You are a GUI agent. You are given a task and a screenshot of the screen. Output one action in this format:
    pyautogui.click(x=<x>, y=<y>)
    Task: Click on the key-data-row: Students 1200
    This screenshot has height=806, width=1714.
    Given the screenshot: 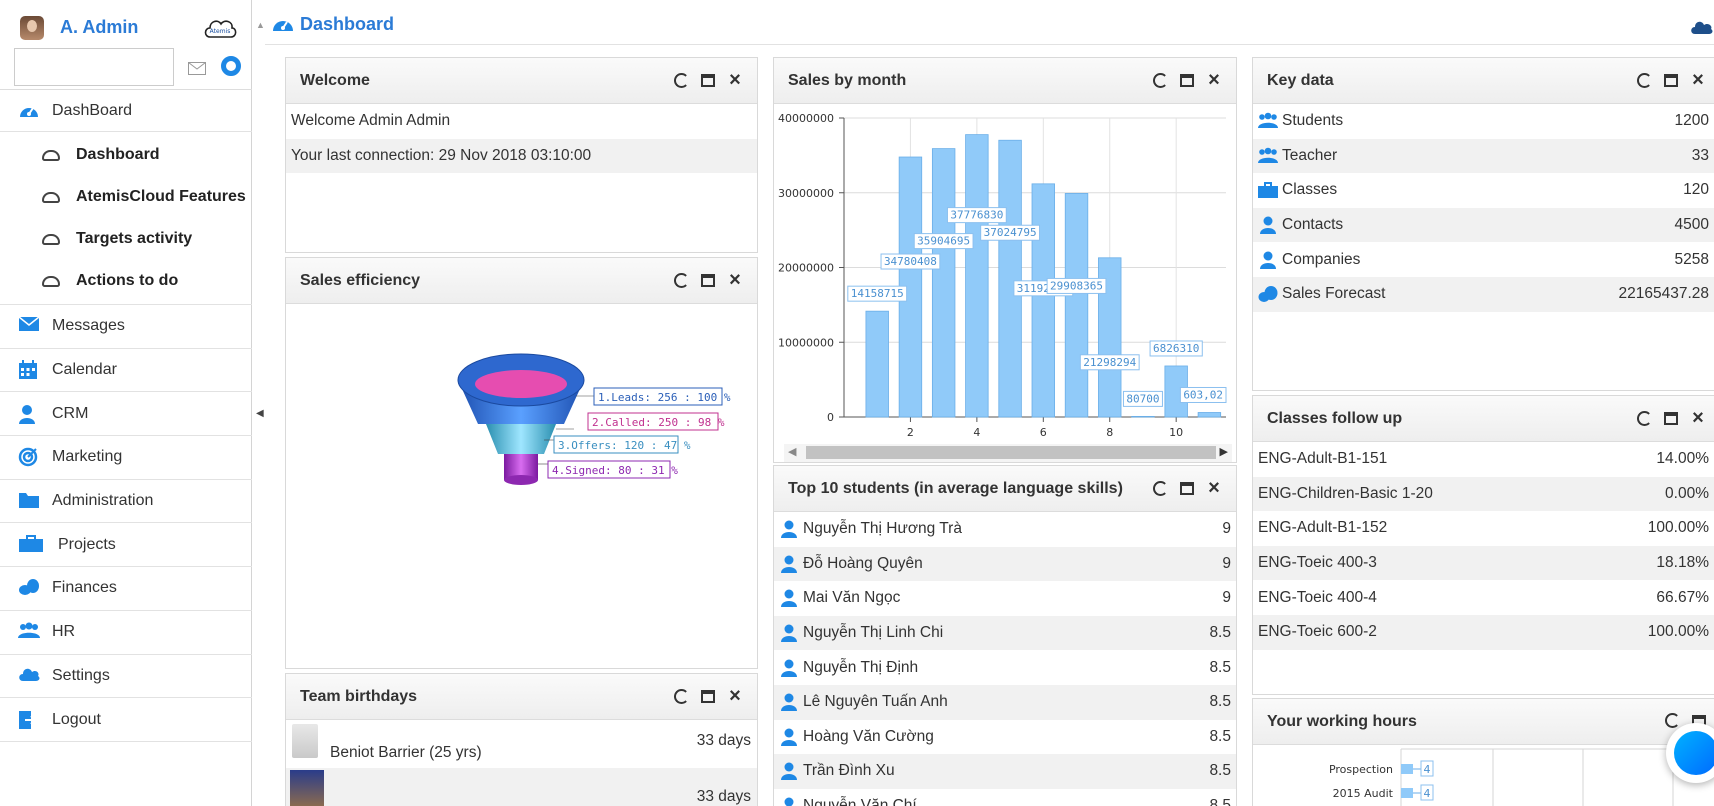 What is the action you would take?
    pyautogui.click(x=1483, y=121)
    